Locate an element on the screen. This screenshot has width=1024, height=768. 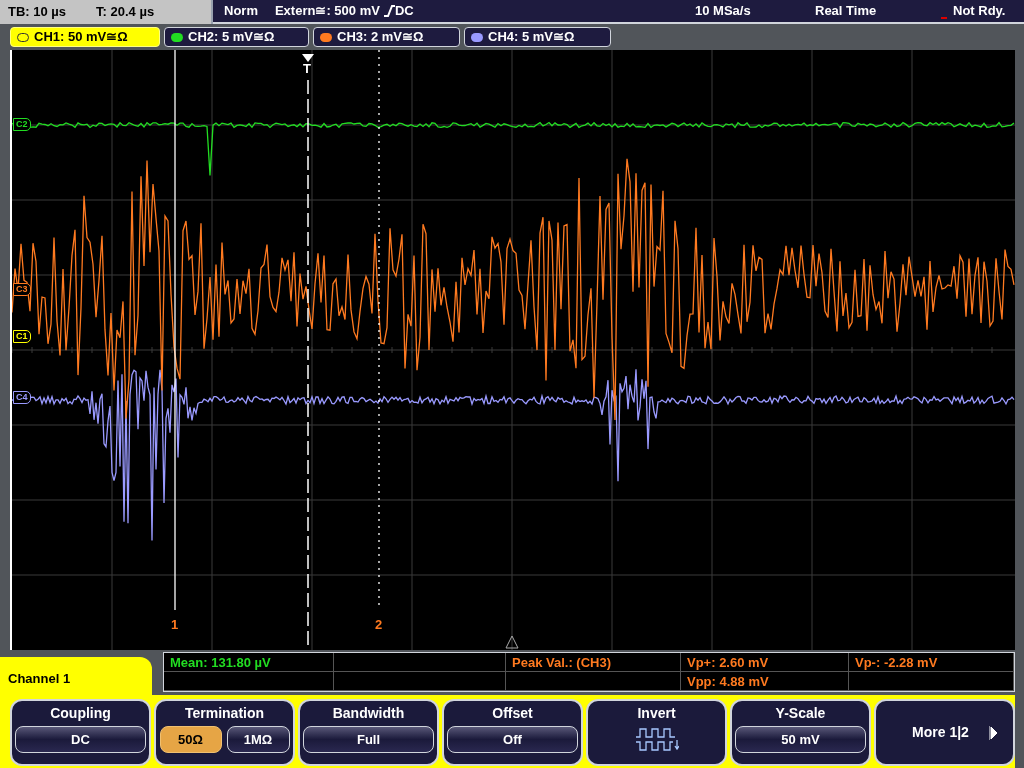
channel-tab: CH4: 5 mV≅Ω is located at coordinates (537, 37).